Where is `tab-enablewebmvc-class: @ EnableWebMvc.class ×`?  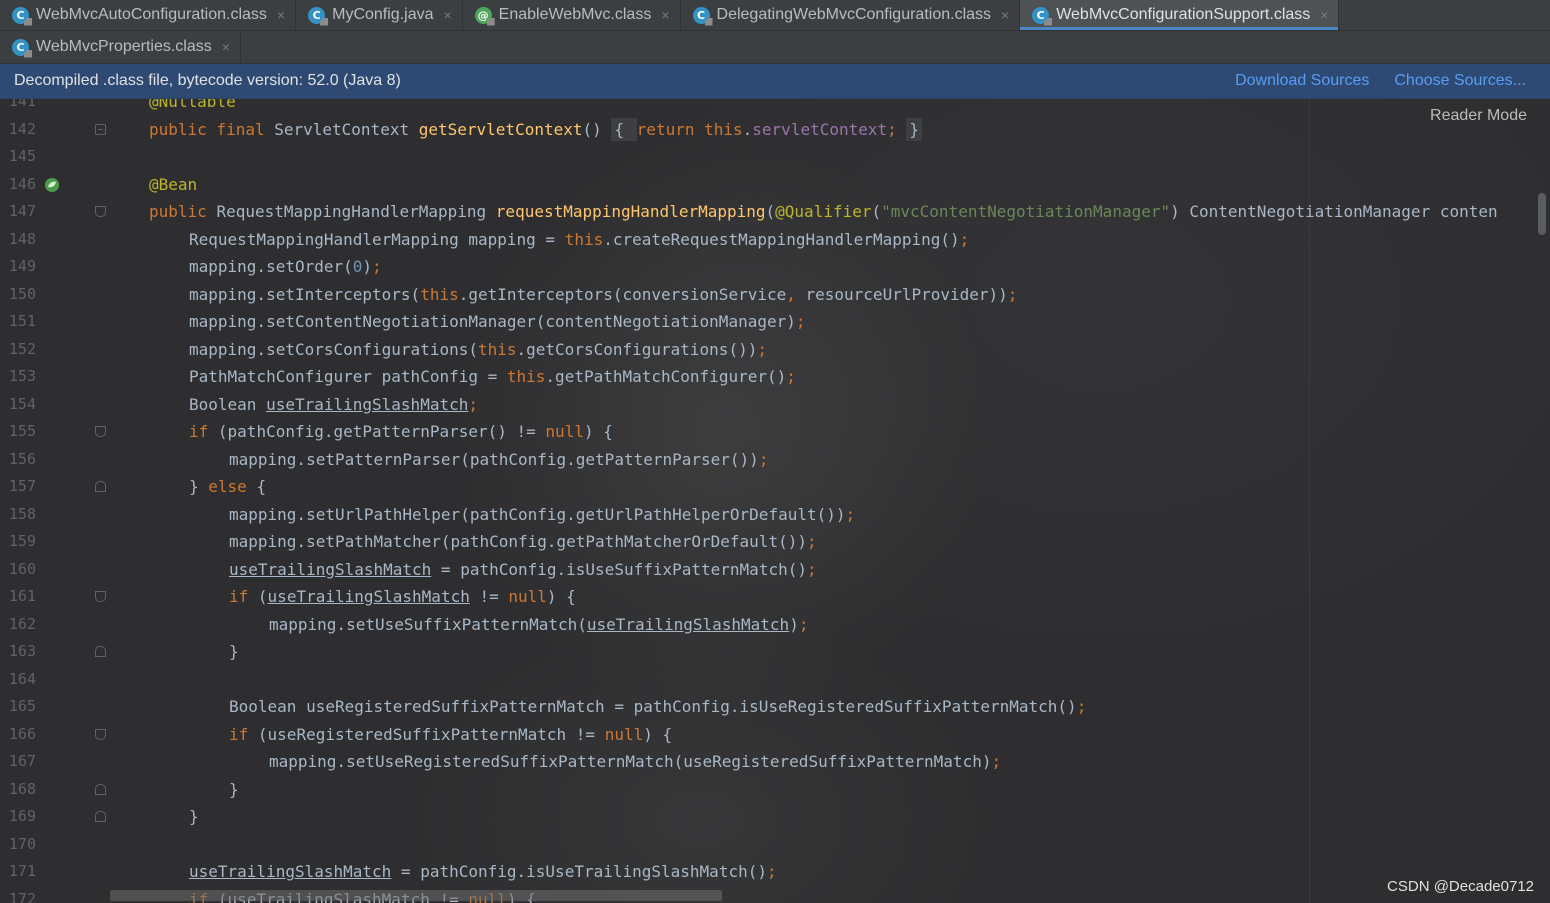 tab-enablewebmvc-class: @ EnableWebMvc.class × is located at coordinates (572, 15).